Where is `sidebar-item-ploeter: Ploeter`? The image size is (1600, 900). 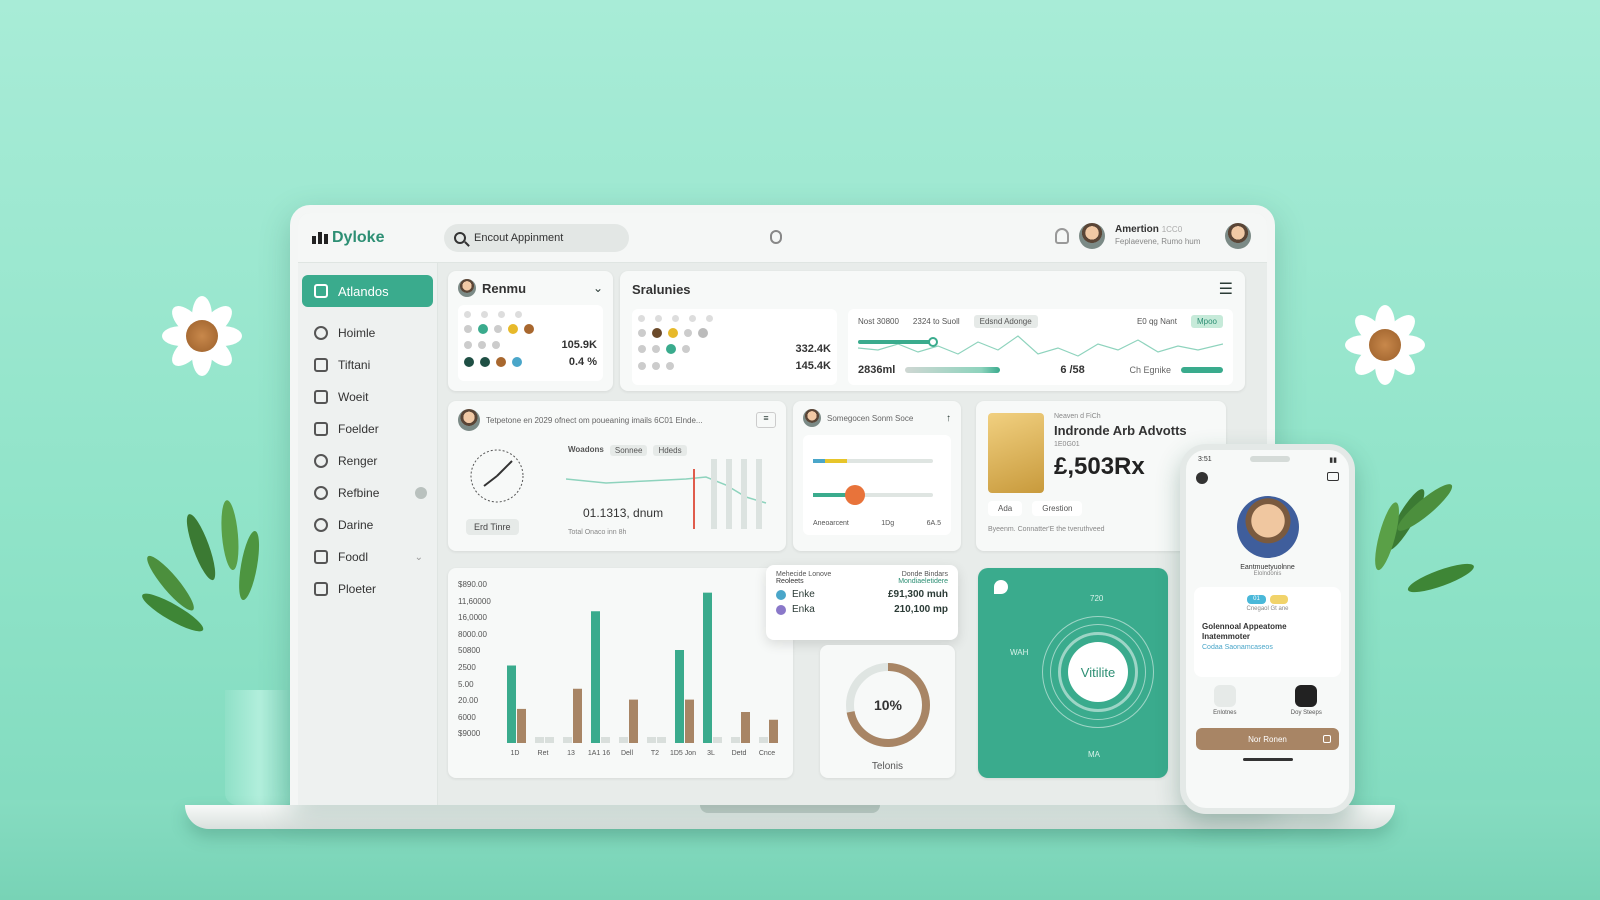
sidebar-item-ploeter: Ploeter is located at coordinates (367, 589).